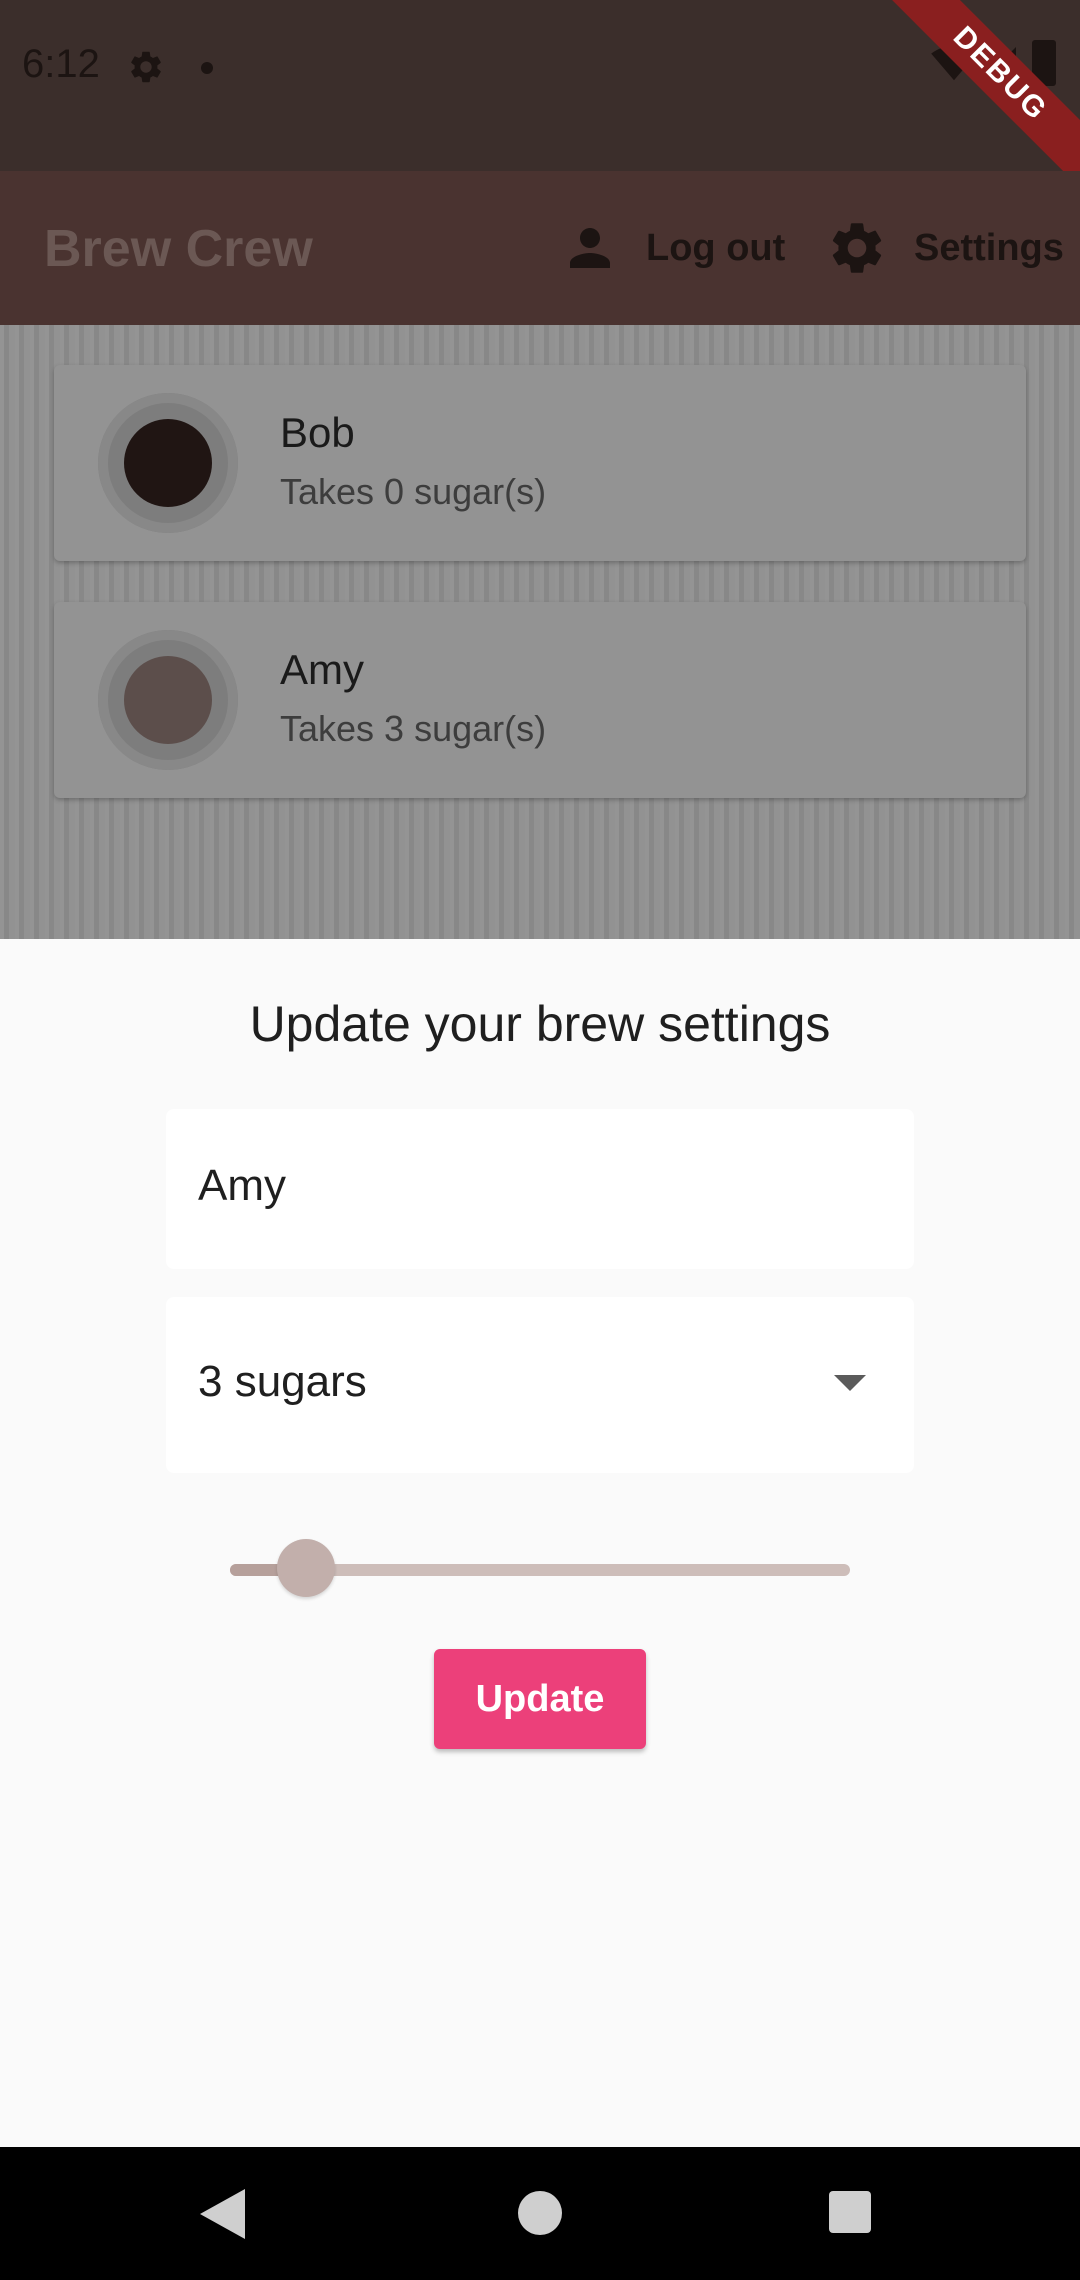  Describe the element at coordinates (540, 85) in the screenshot. I see `status-bar: 6:12 DEBUG` at that location.